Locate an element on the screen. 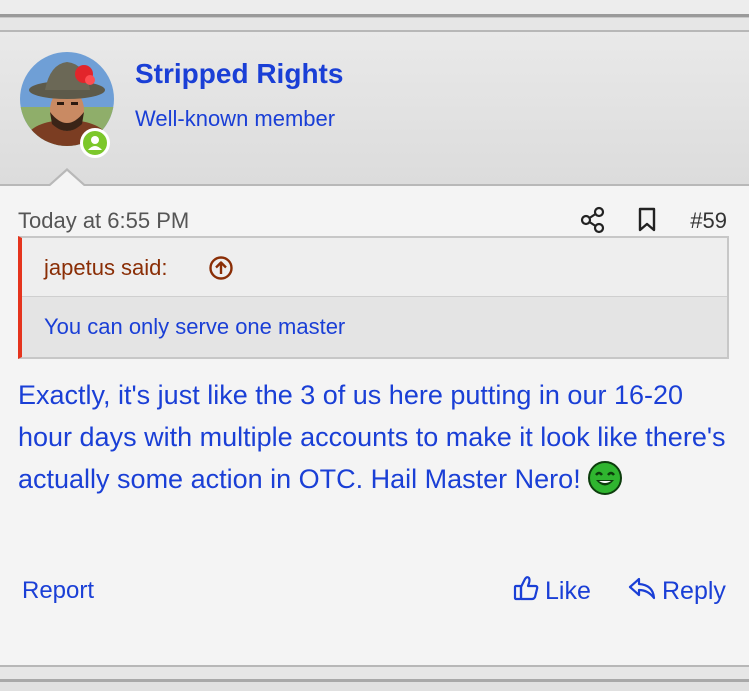  online-status-icon is located at coordinates (95, 143).